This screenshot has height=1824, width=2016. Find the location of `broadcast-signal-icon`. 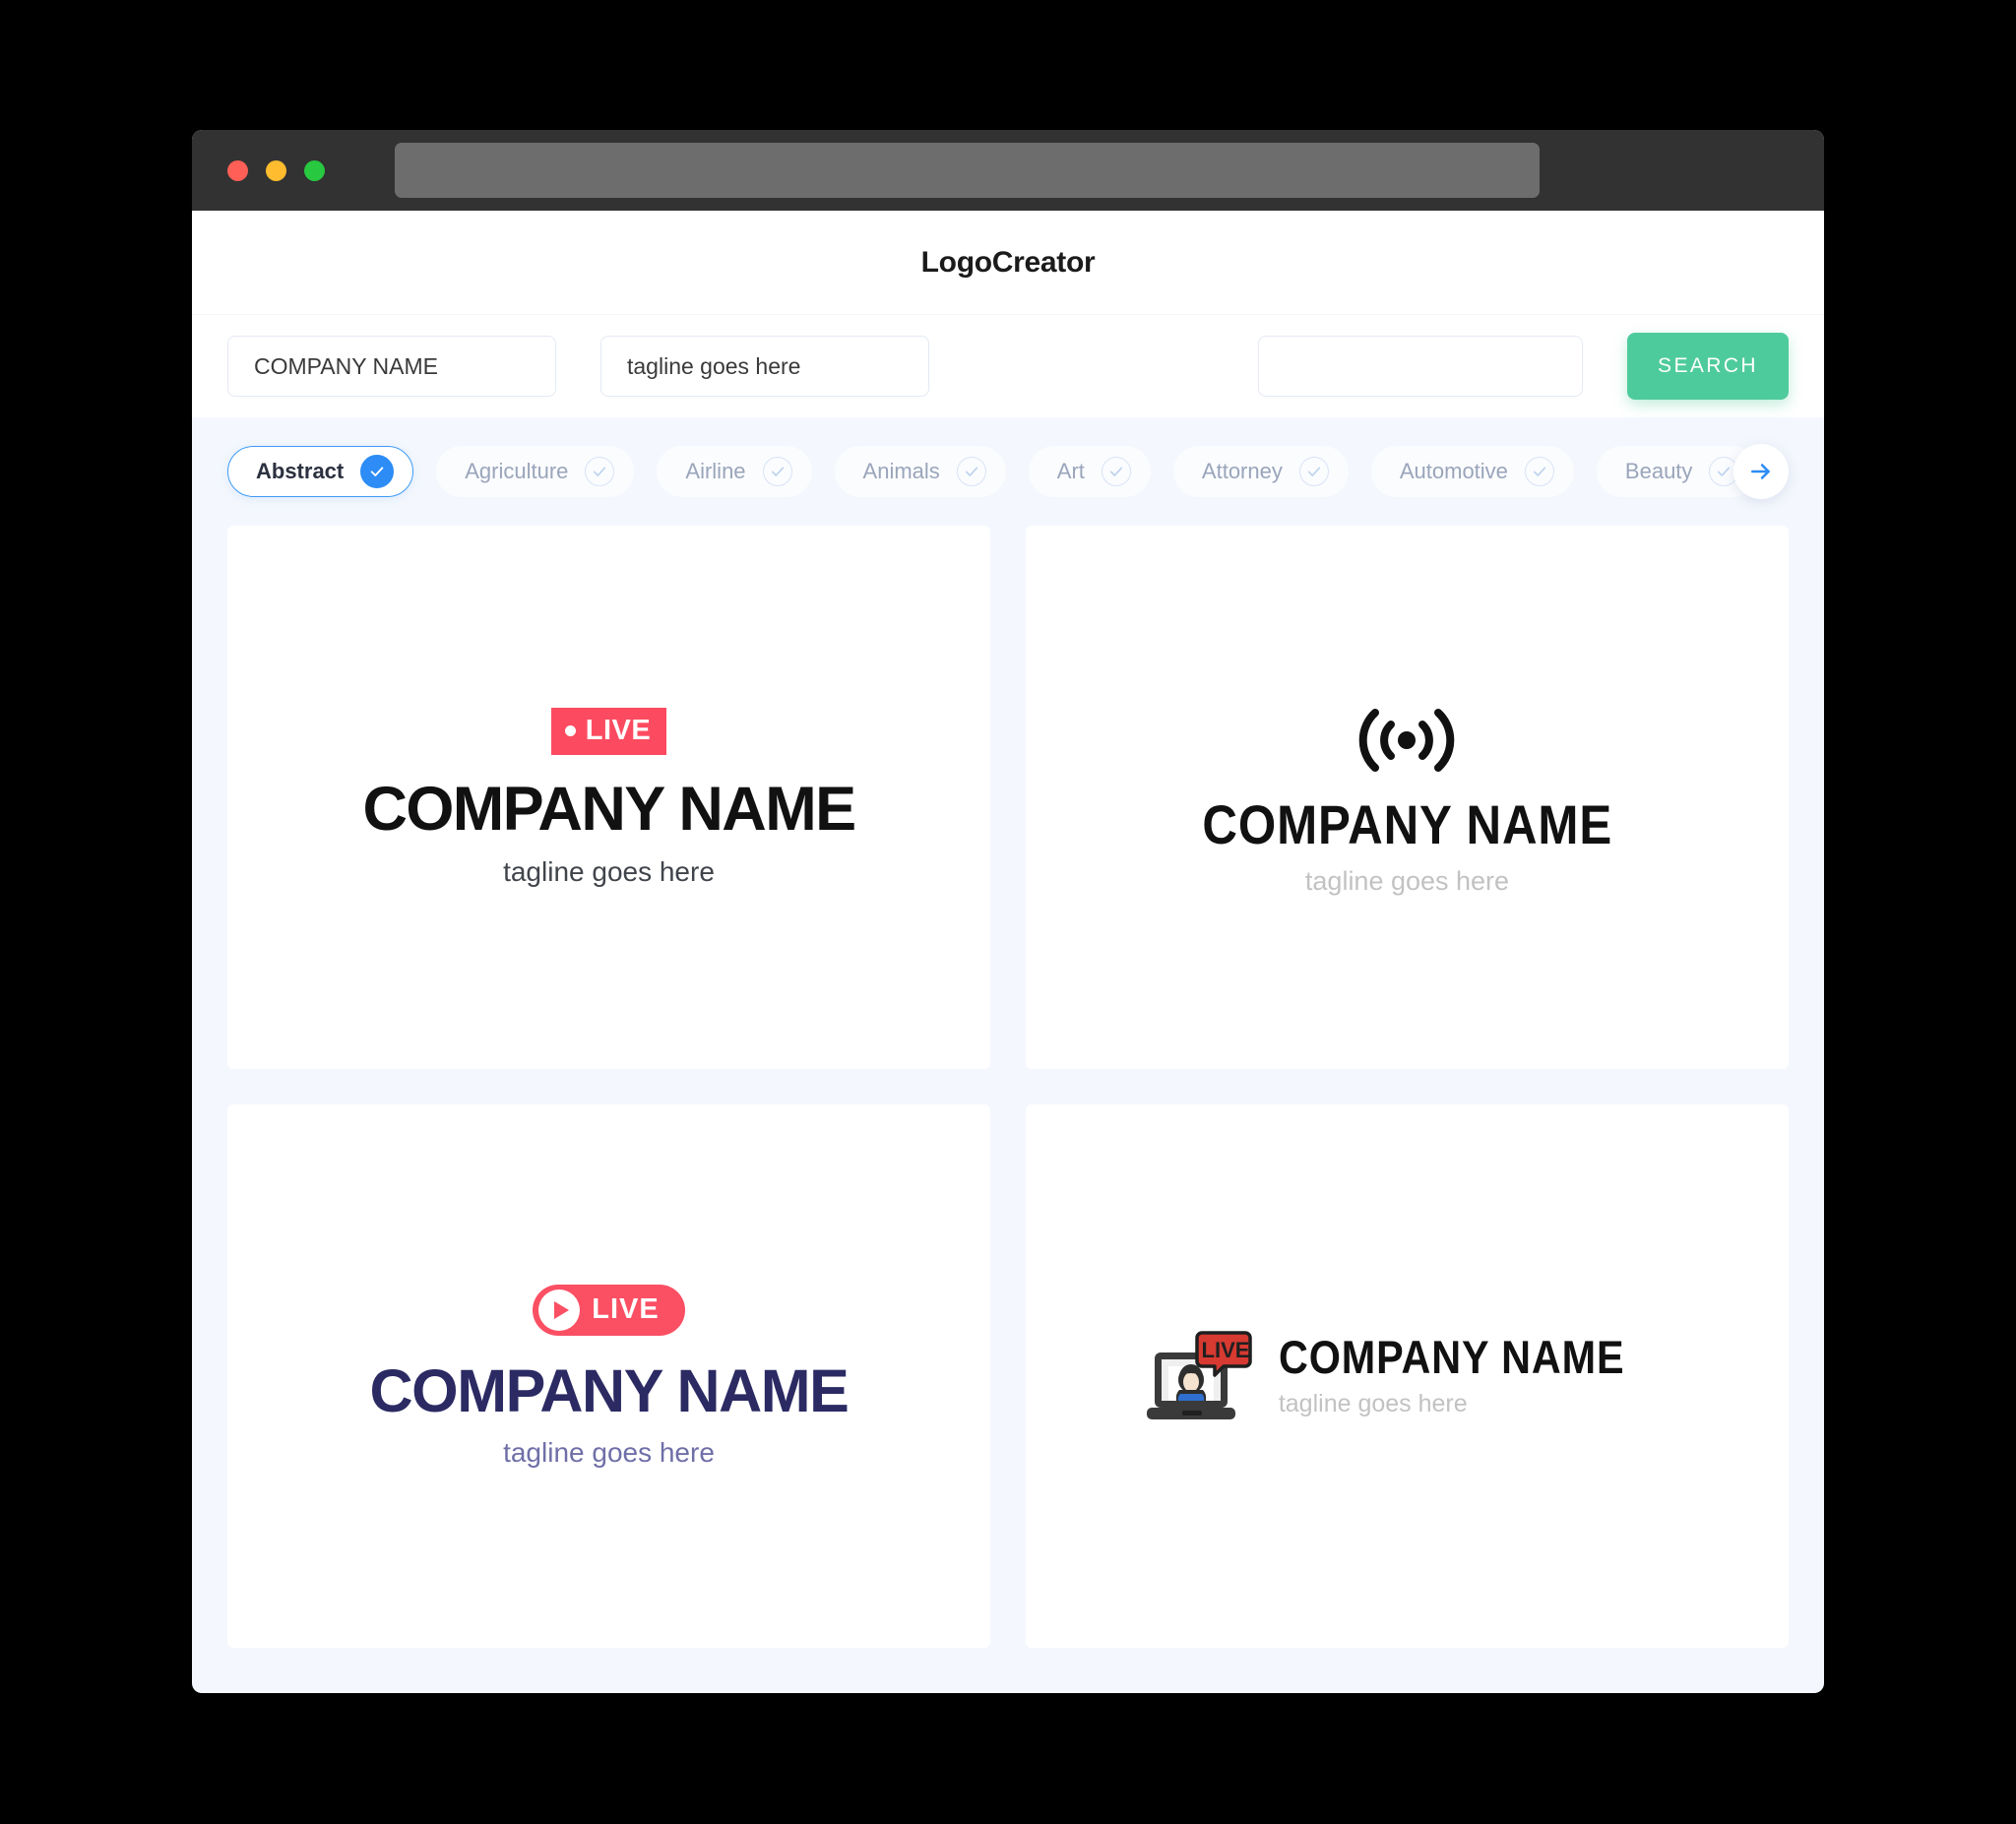

broadcast-signal-icon is located at coordinates (1407, 740).